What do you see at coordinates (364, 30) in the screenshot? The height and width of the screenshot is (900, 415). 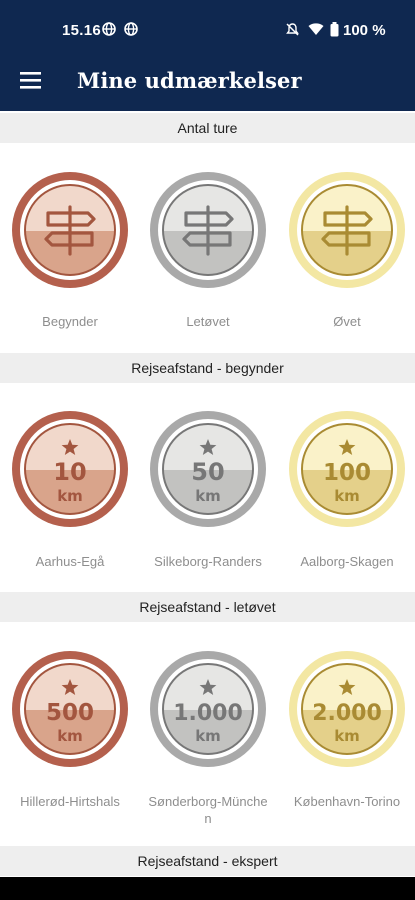 I see `battery-level: 100 %` at bounding box center [364, 30].